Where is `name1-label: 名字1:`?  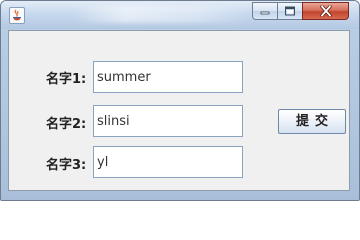 name1-label: 名字1: is located at coordinates (66, 79).